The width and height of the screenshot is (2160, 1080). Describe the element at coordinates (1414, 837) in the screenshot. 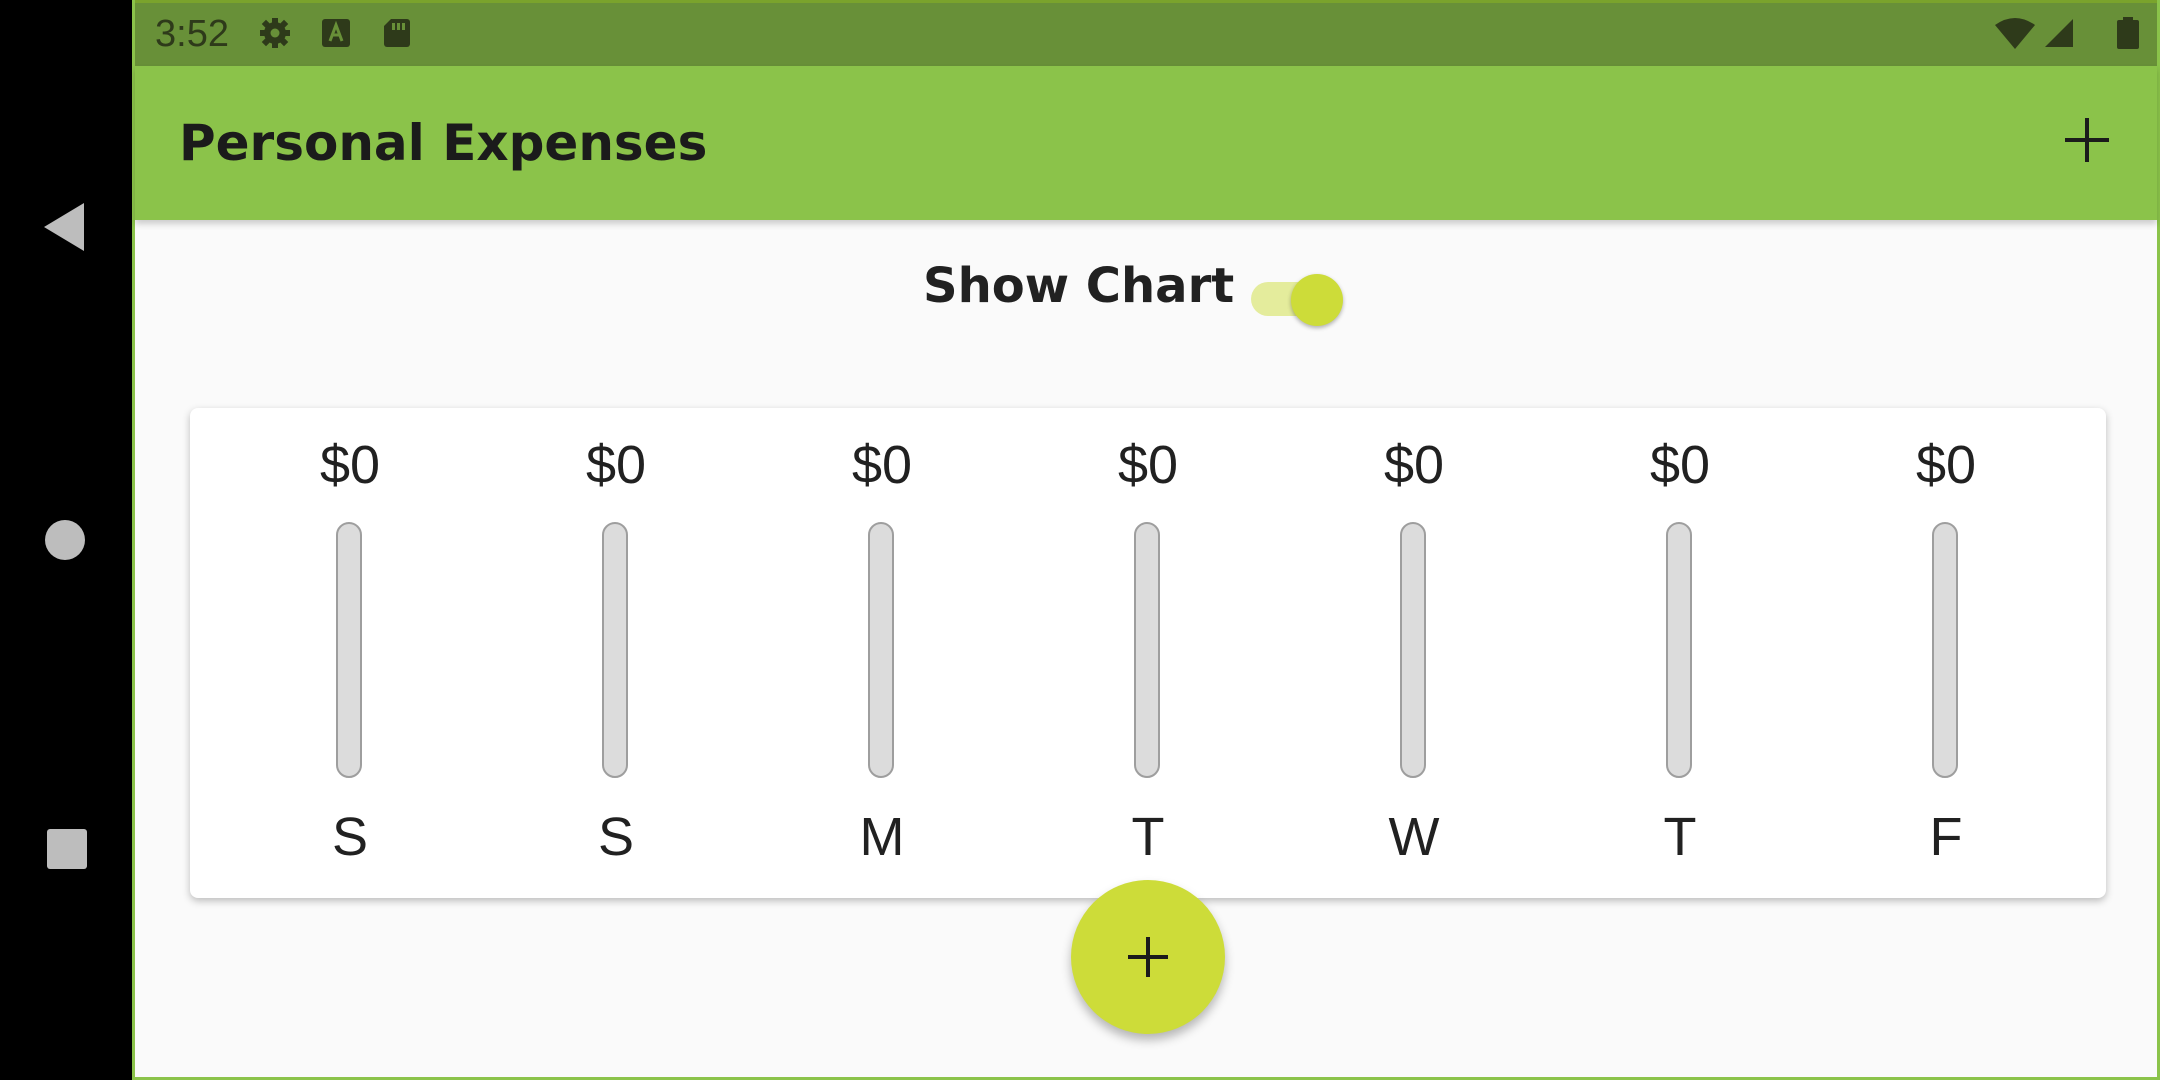

I see `bar-day-label: W` at that location.